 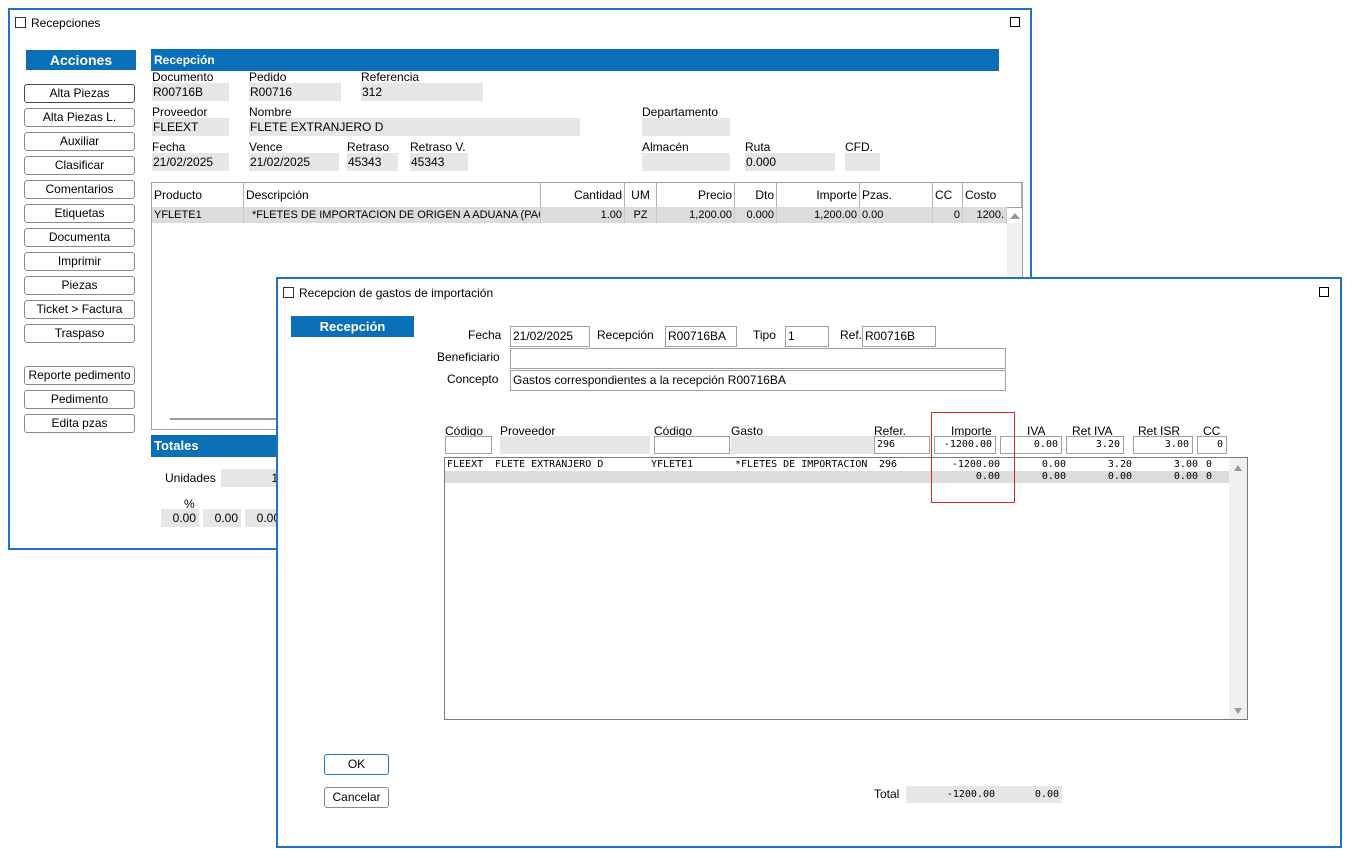 What do you see at coordinates (414, 127) in the screenshot?
I see `nombre-field: FLETE EXTRANJERO D` at bounding box center [414, 127].